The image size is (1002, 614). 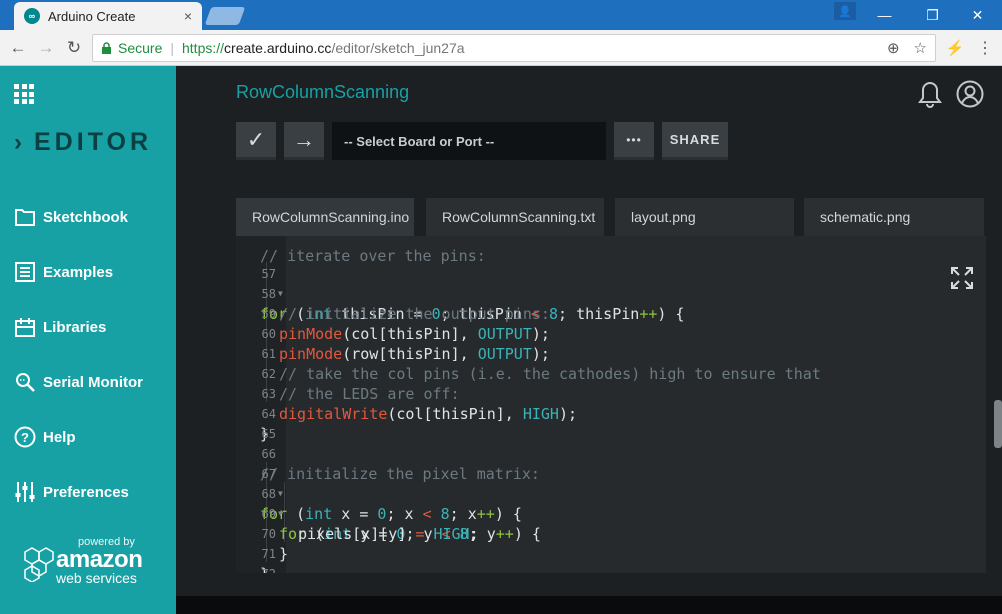 What do you see at coordinates (24, 94) in the screenshot?
I see `apps-grid-icon` at bounding box center [24, 94].